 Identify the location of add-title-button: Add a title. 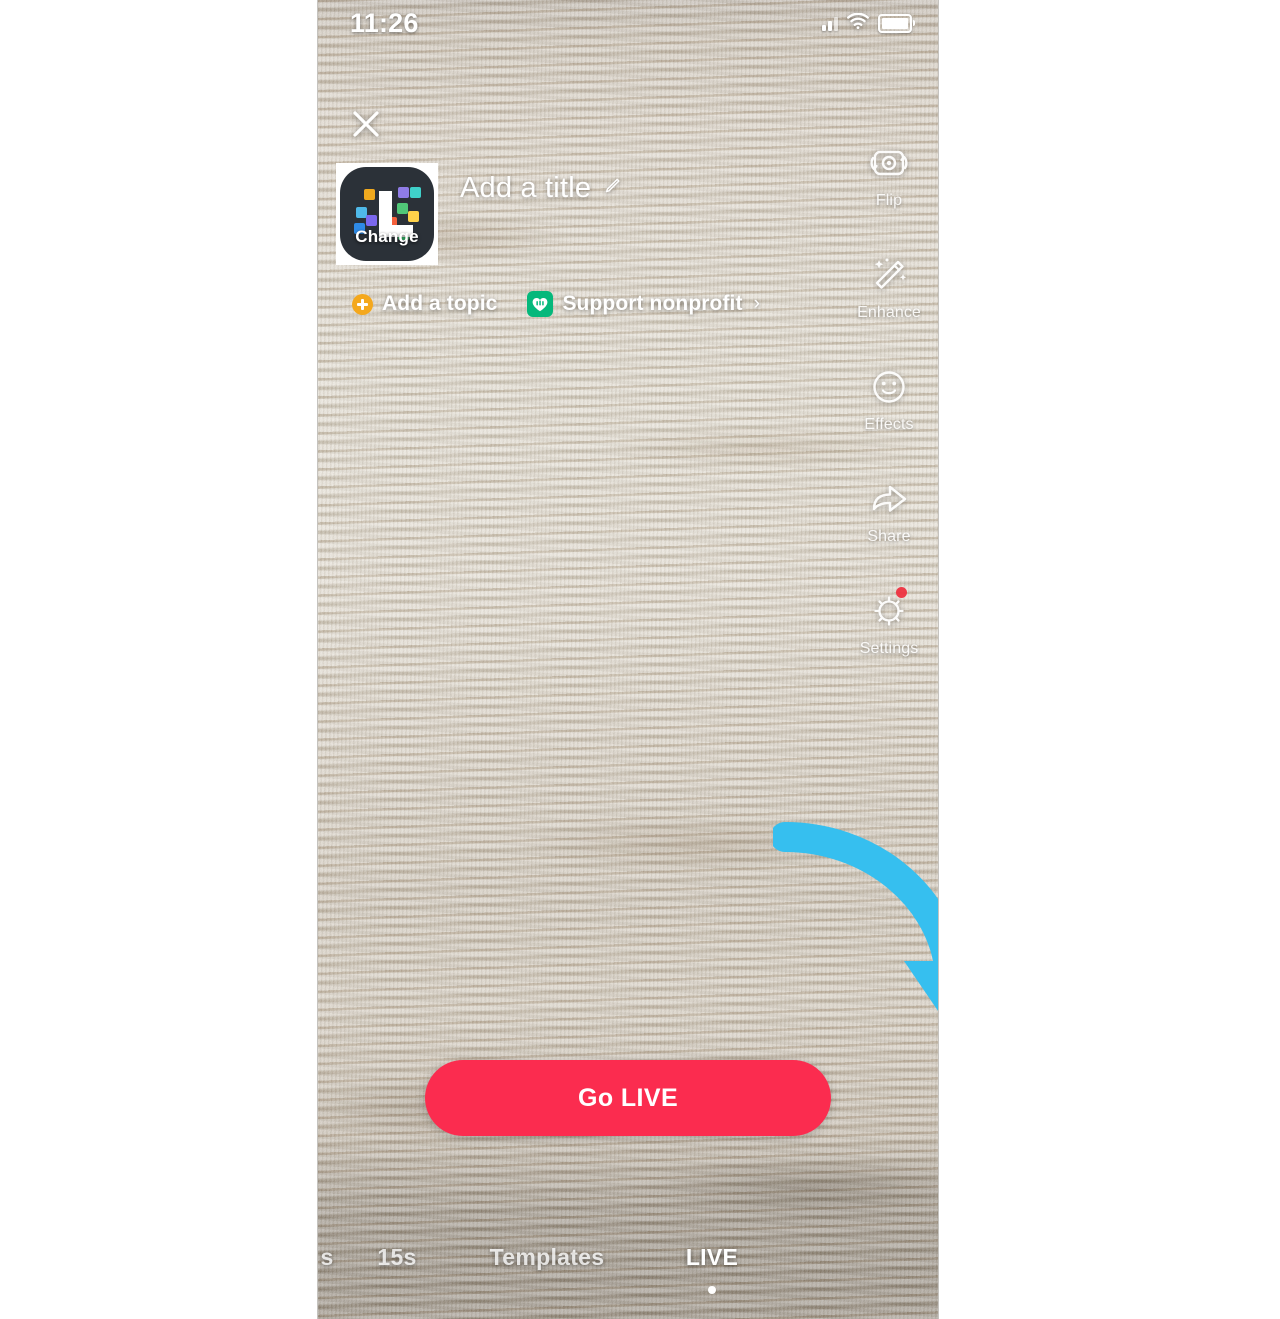
(541, 184).